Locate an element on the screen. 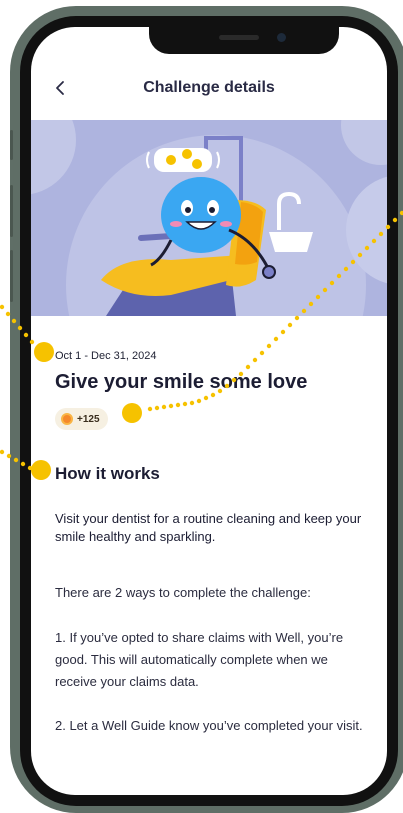  notch is located at coordinates (244, 40).